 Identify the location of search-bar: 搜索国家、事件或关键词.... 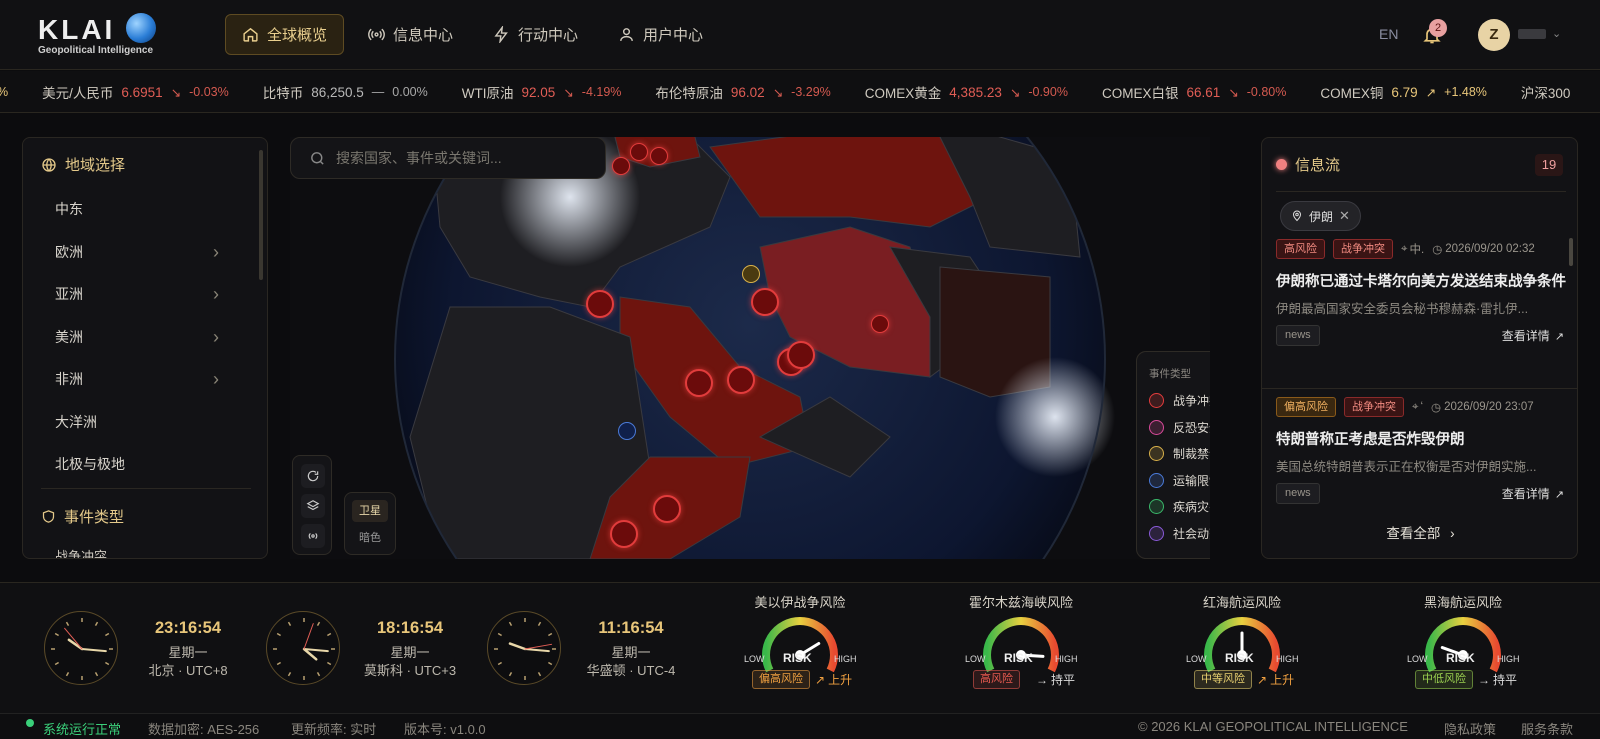
(448, 158).